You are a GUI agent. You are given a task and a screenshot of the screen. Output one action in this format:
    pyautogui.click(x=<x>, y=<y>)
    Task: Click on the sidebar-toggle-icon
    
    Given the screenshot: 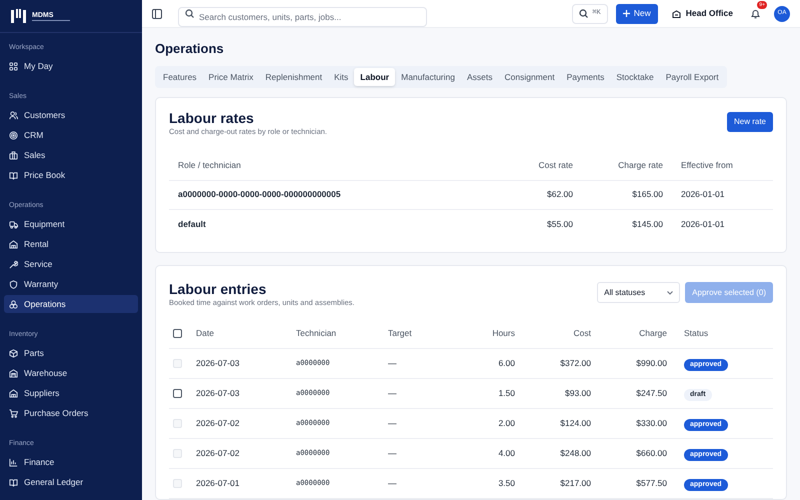 What is the action you would take?
    pyautogui.click(x=157, y=13)
    